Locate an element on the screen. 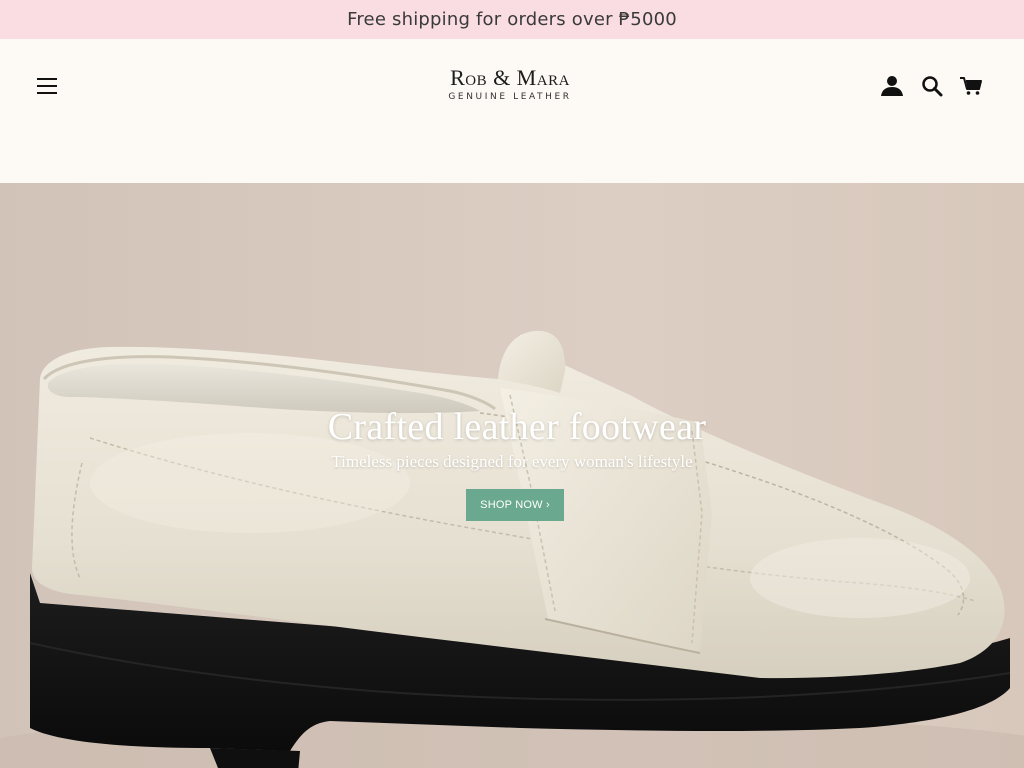 The height and width of the screenshot is (768, 1024). search-icon is located at coordinates (932, 86).